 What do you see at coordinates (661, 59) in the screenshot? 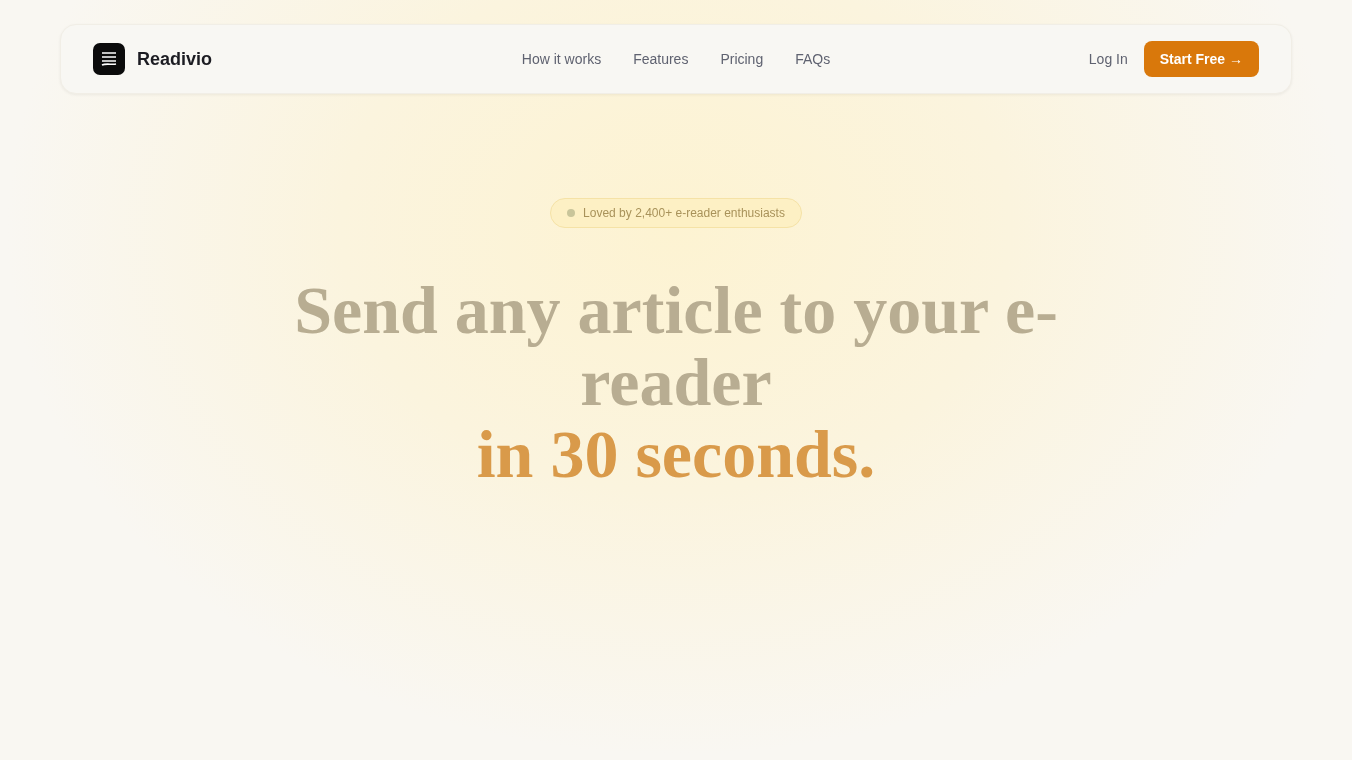
I see `nav-link: Features` at bounding box center [661, 59].